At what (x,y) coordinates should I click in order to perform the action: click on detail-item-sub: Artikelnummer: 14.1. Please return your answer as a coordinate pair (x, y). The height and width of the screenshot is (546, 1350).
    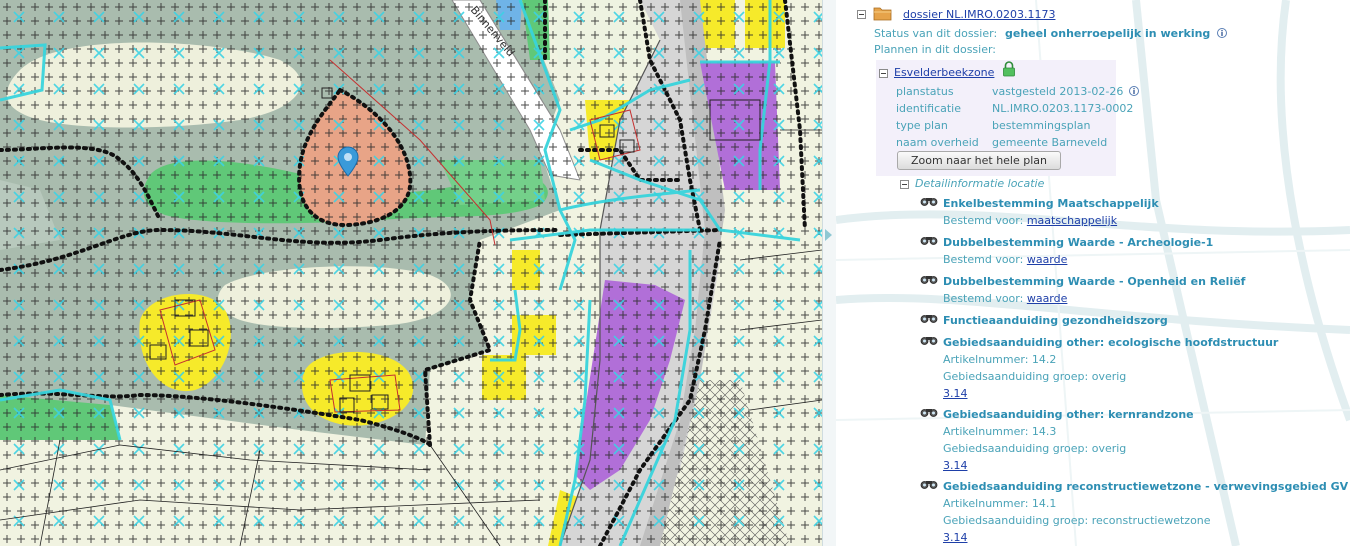
    Looking at the image, I should click on (1000, 503).